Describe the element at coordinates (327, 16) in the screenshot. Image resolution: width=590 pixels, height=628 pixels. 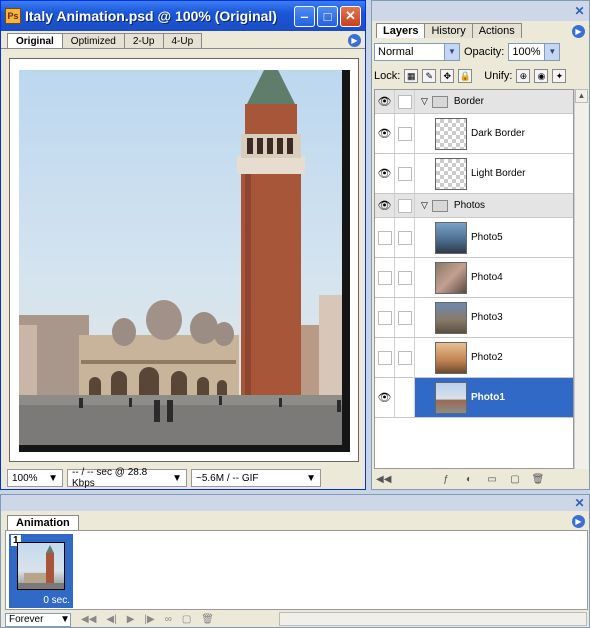
I see `maximize-button: □` at that location.